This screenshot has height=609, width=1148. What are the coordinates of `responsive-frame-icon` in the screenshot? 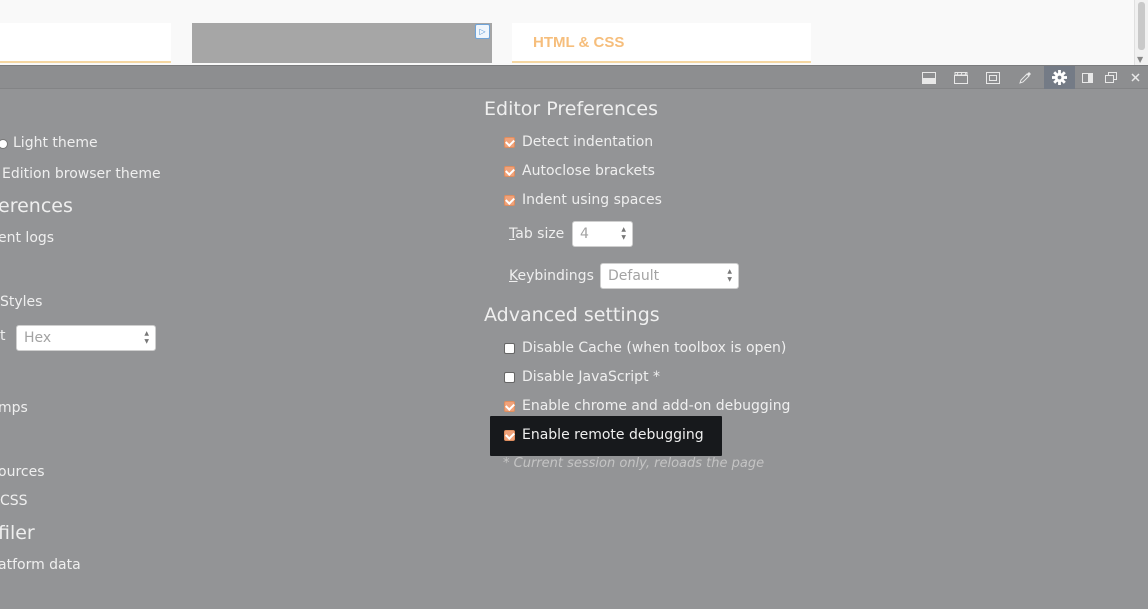 It's located at (993, 77).